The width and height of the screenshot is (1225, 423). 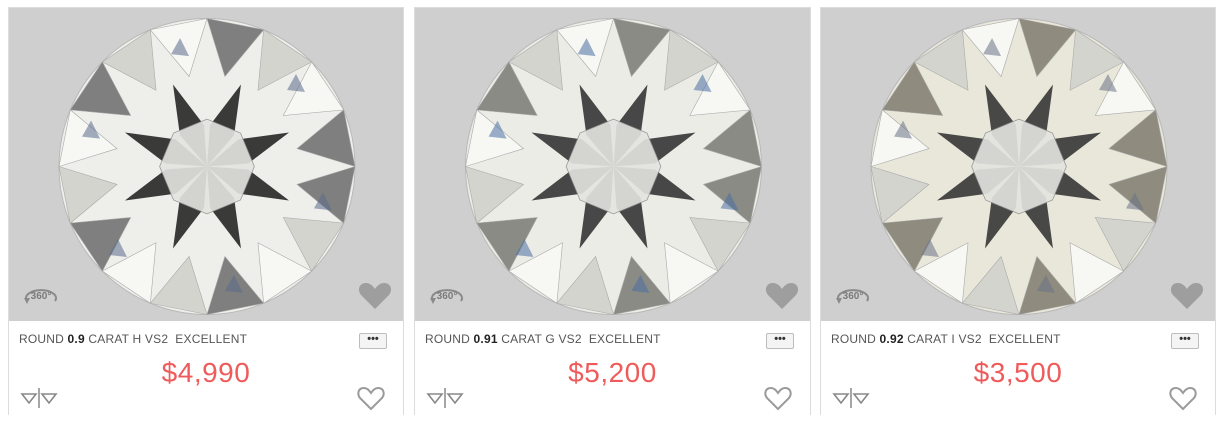 What do you see at coordinates (612, 372) in the screenshot?
I see `price: $5,200` at bounding box center [612, 372].